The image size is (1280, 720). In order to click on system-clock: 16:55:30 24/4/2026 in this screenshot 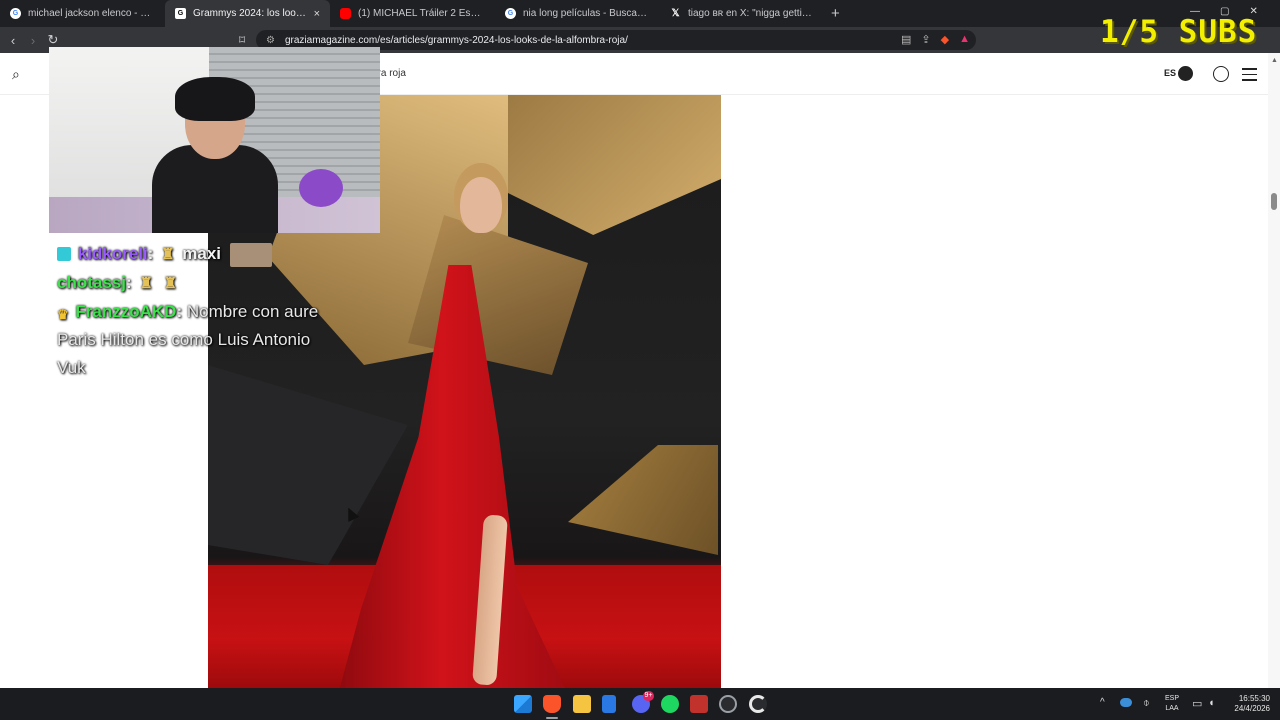, I will do `click(1246, 704)`.